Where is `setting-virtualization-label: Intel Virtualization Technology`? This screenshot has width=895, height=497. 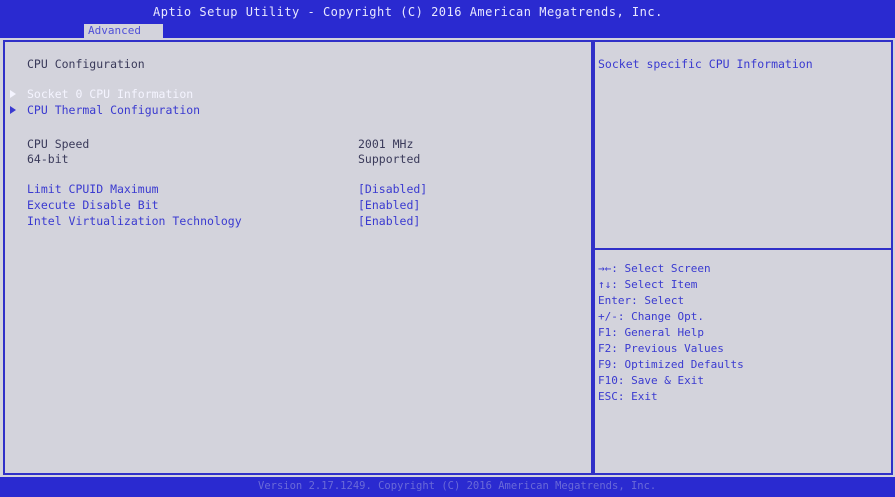
setting-virtualization-label: Intel Virtualization Technology is located at coordinates (134, 221).